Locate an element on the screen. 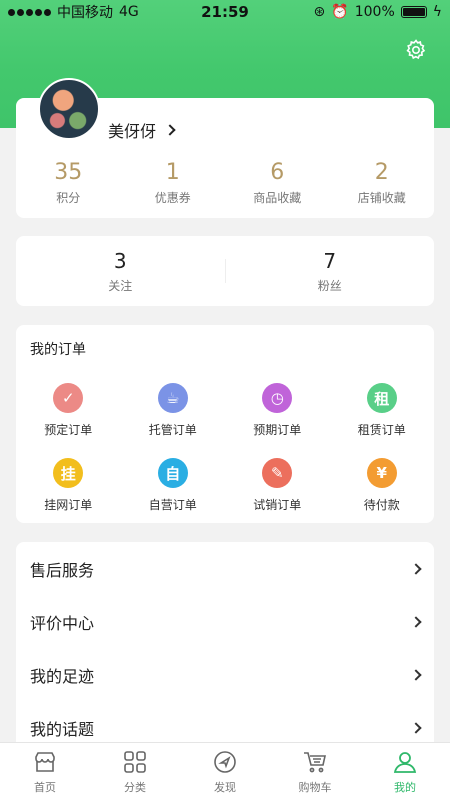  tab-label: 发现 is located at coordinates (225, 787).